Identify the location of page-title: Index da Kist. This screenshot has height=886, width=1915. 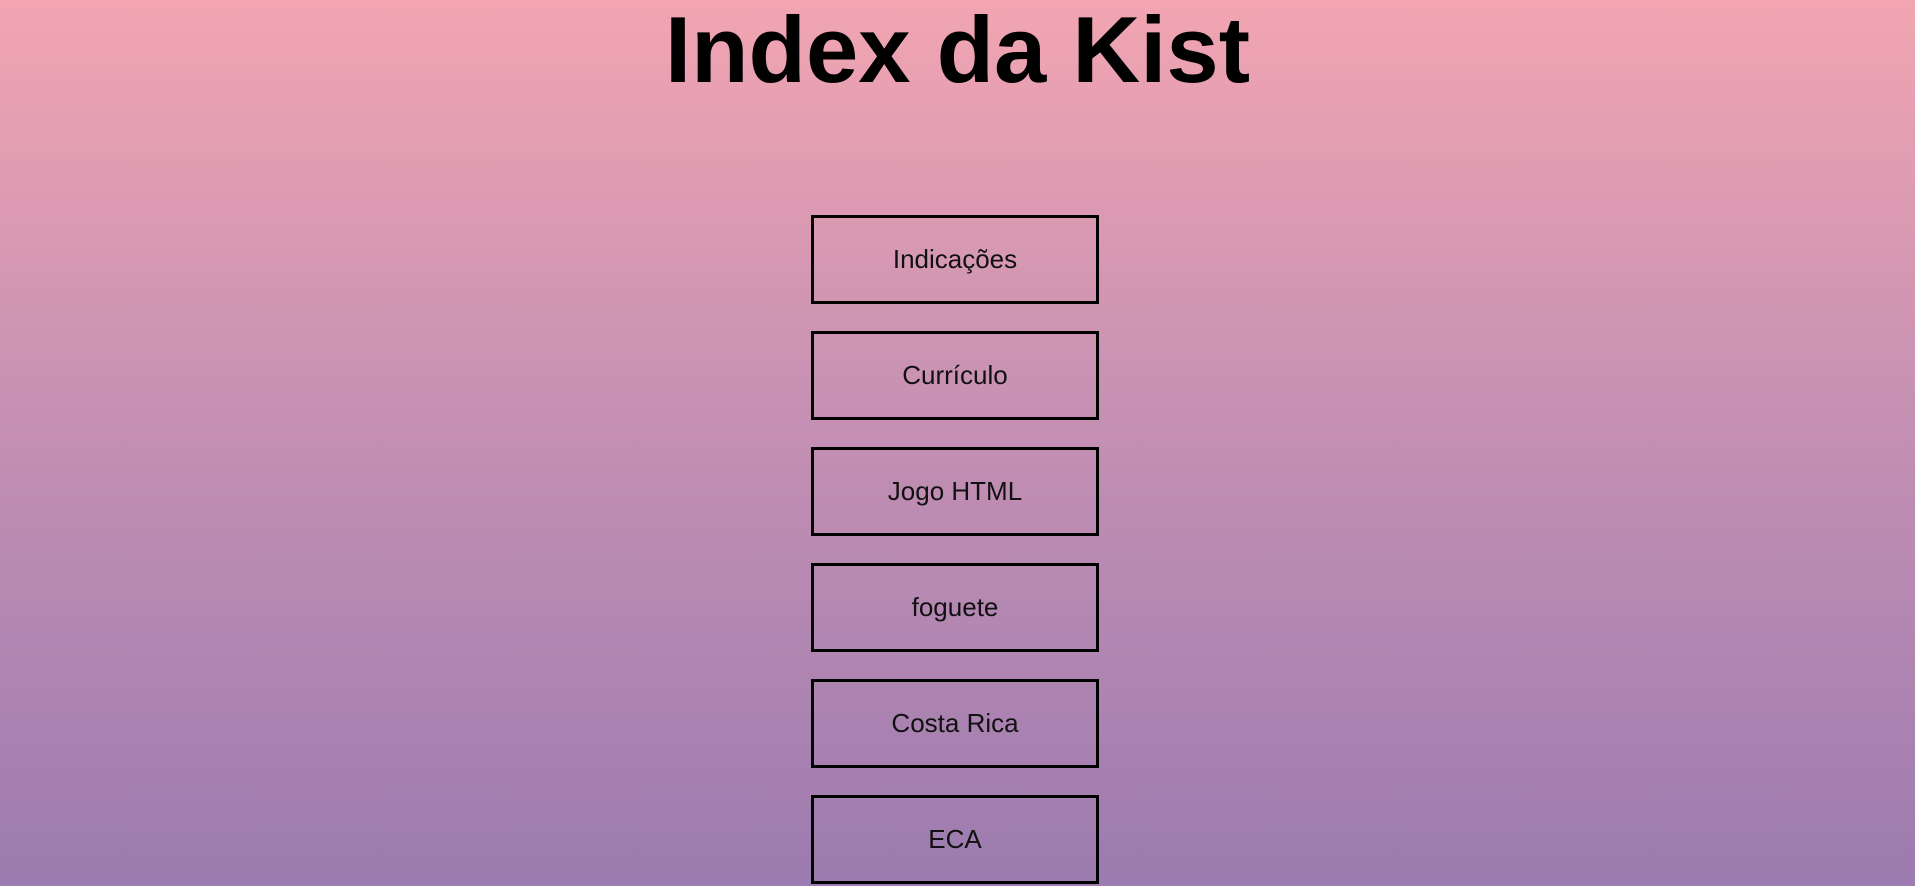
(957, 51).